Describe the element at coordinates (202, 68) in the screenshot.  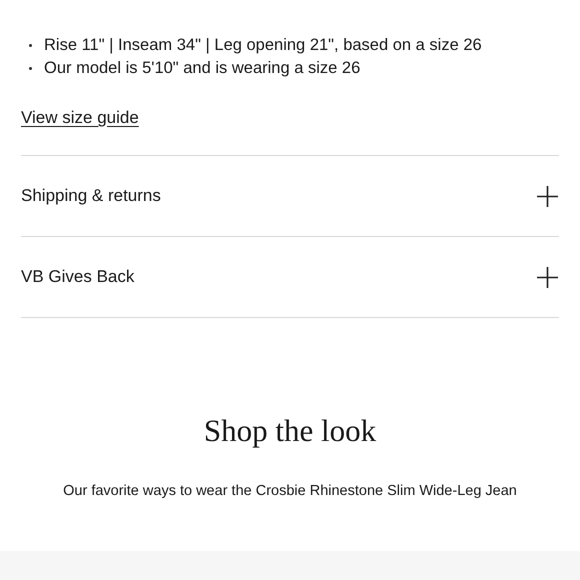
I see `detail-text: Our model is 5'10" and is wearing a size 26` at that location.